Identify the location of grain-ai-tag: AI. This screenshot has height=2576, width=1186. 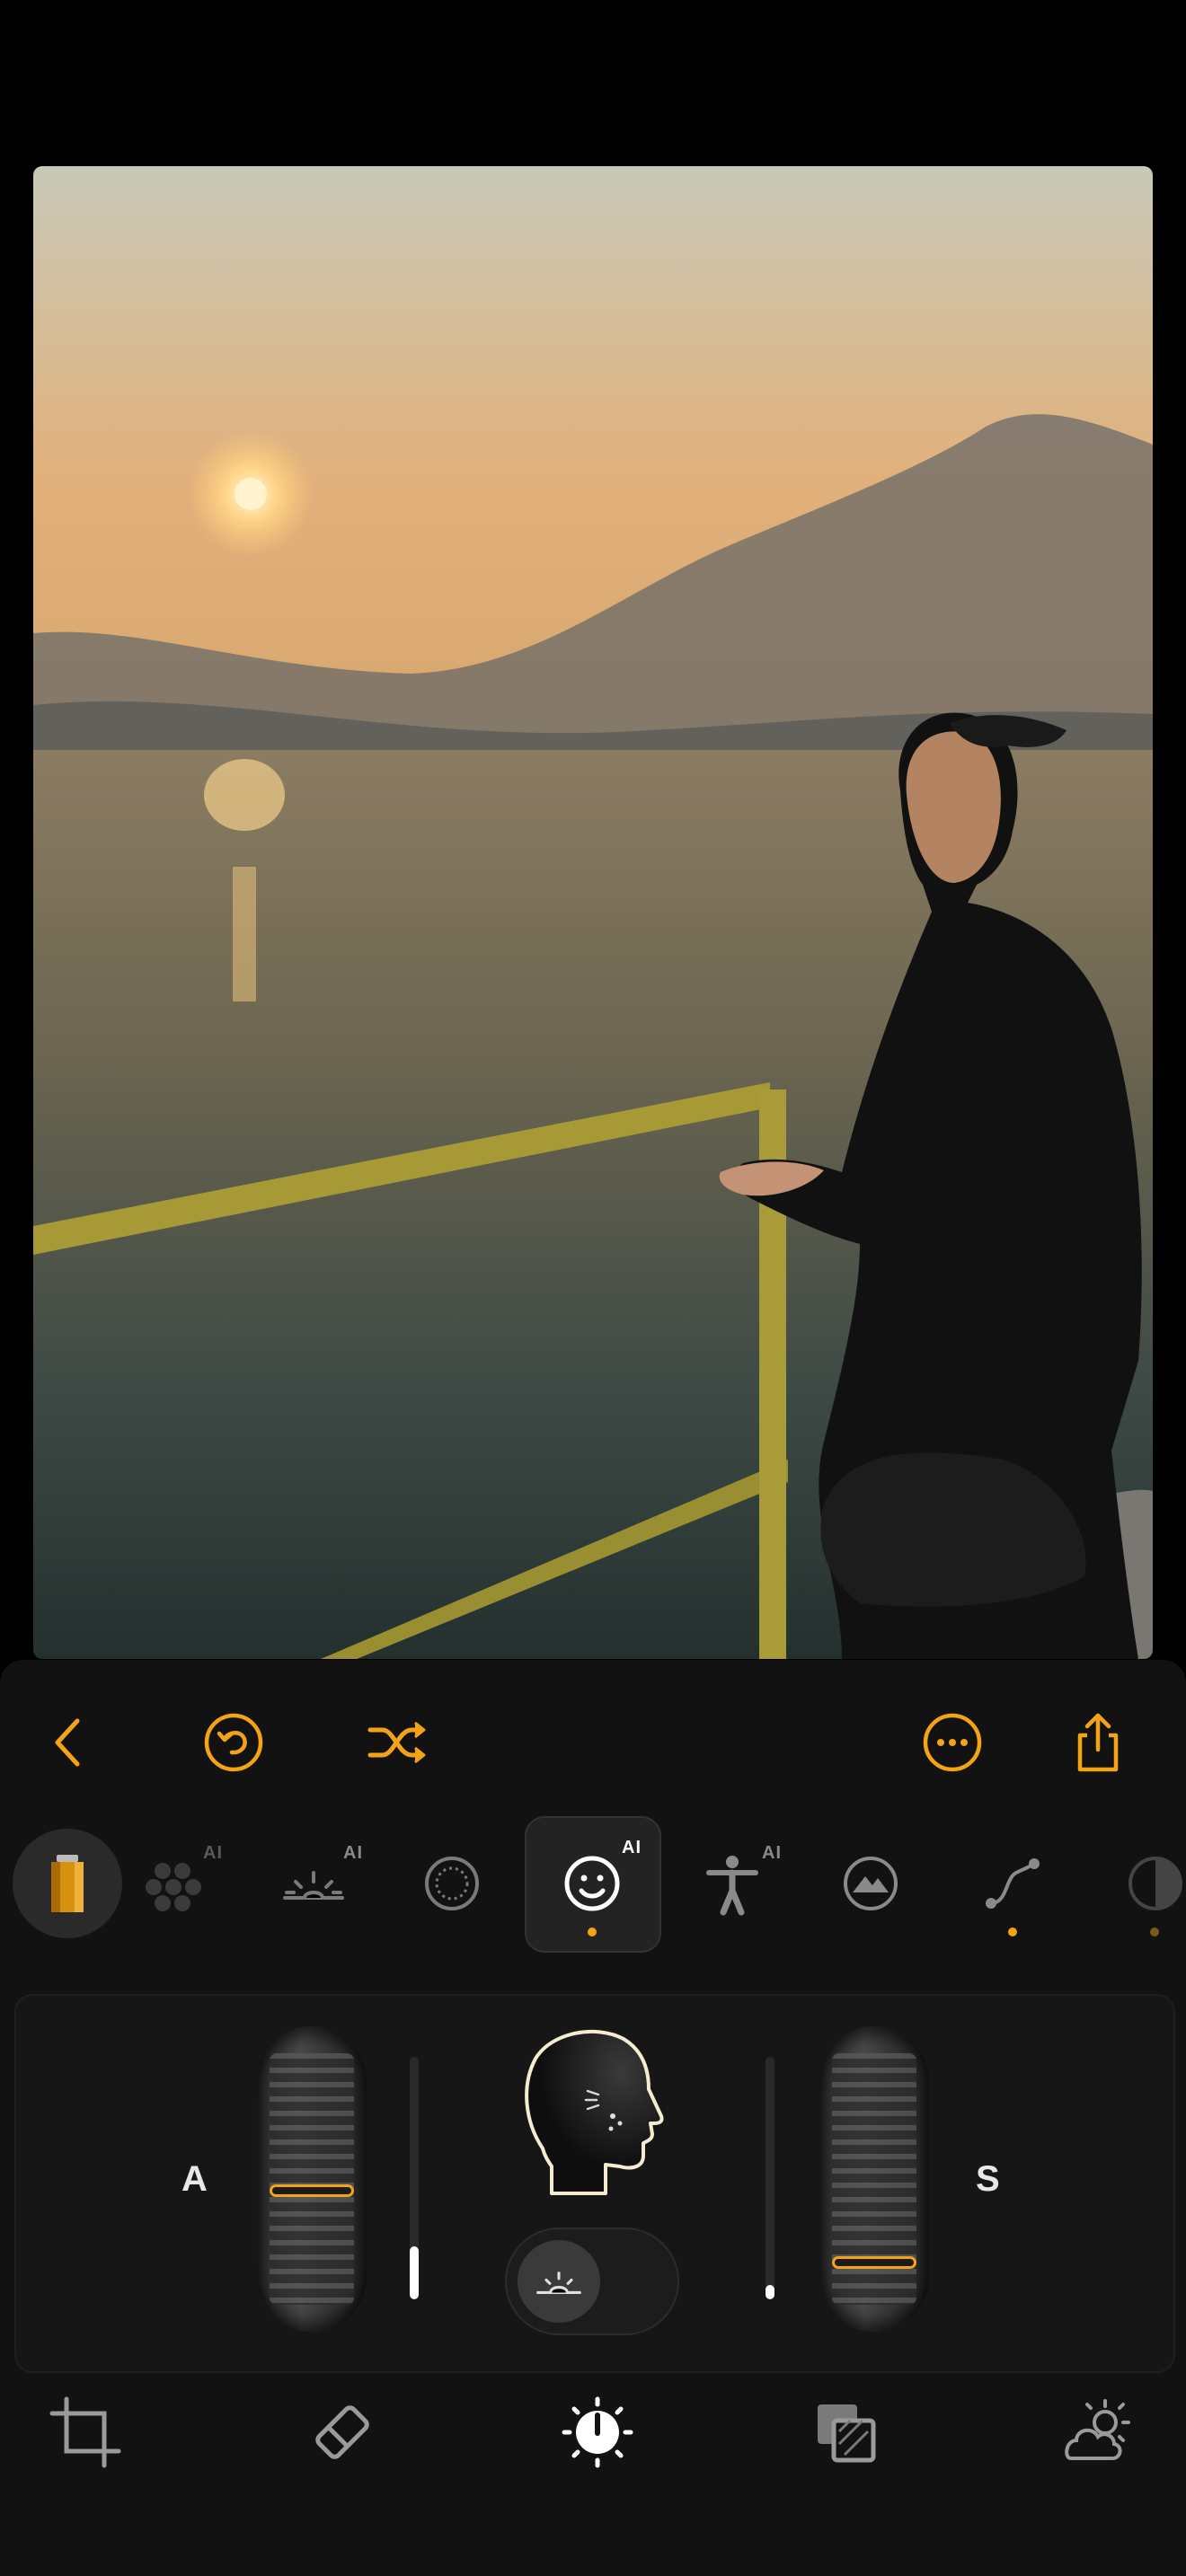
(213, 1853).